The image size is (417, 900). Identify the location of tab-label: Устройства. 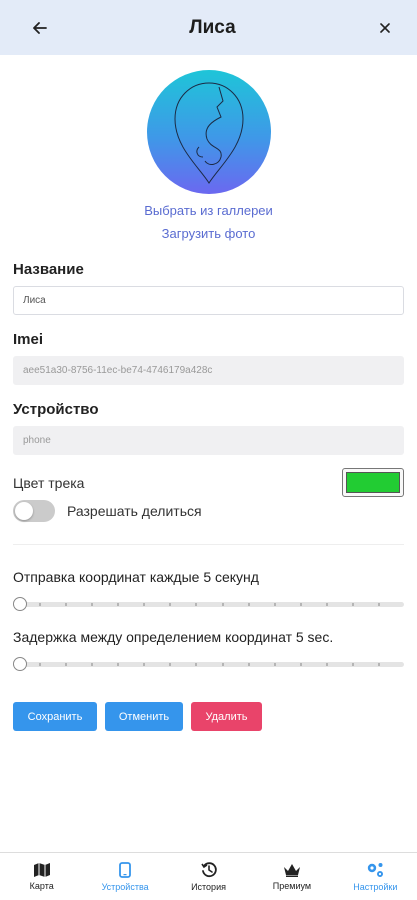
(125, 886).